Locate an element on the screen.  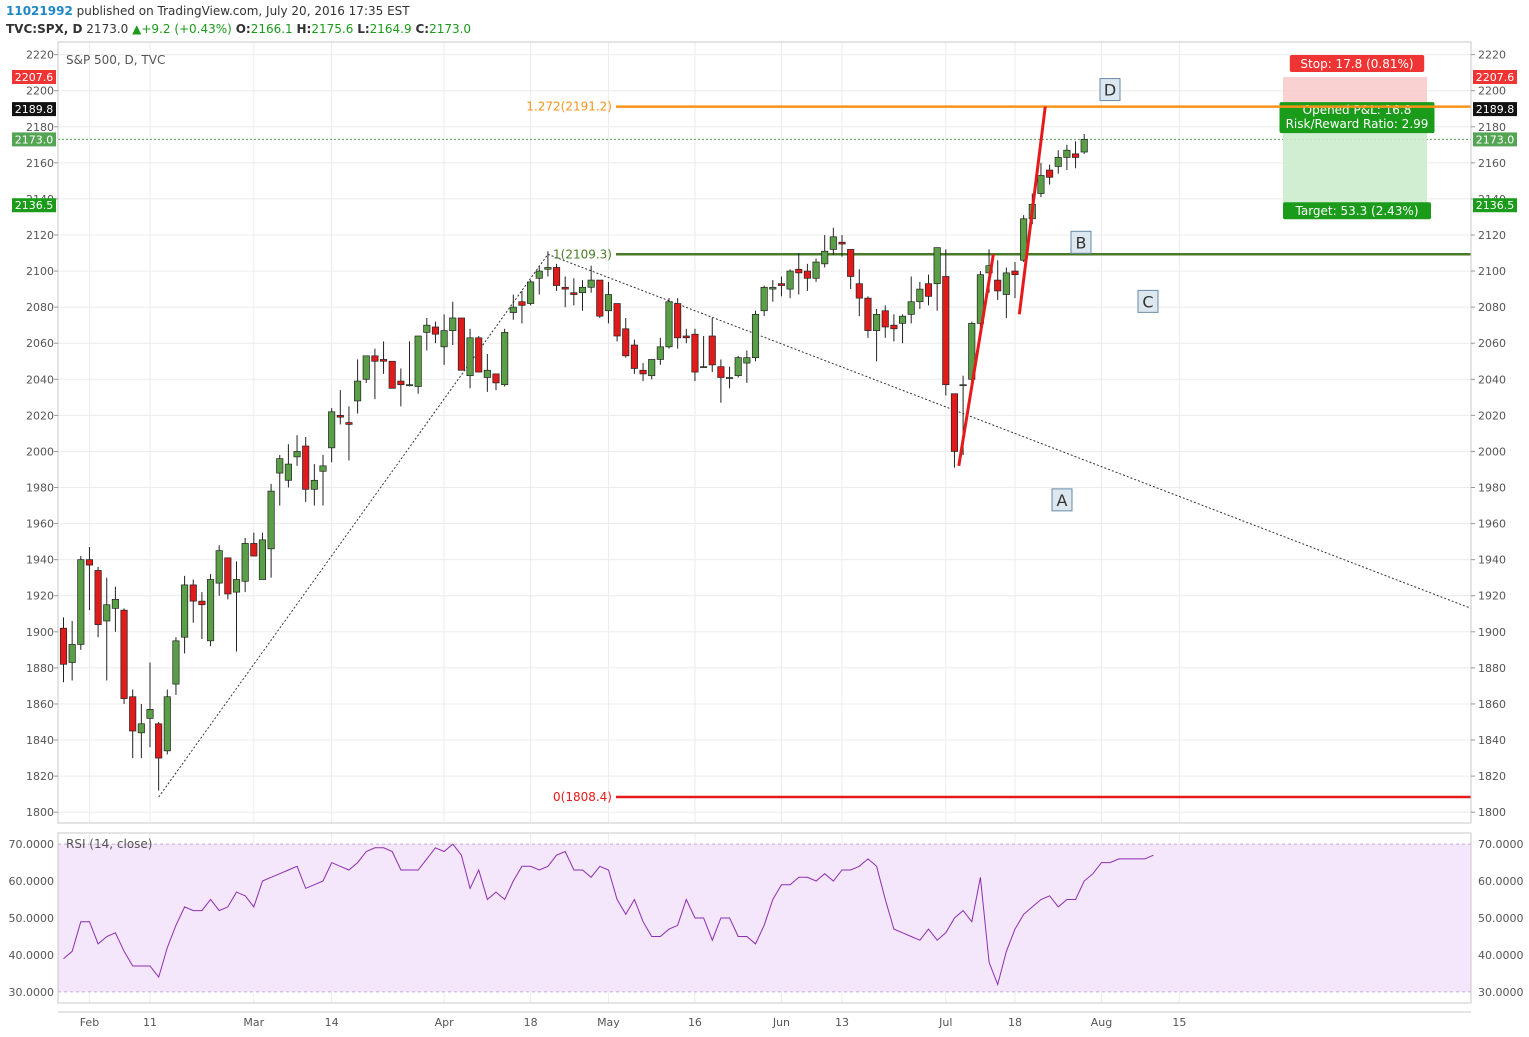
abcd-pattern: A B C D is located at coordinates (1058, 295).